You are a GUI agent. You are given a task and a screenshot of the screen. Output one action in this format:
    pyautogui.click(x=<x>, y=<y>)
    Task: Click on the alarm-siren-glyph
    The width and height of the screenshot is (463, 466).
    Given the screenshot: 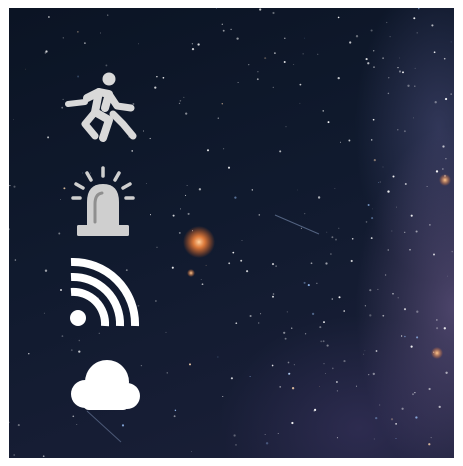 What is the action you would take?
    pyautogui.click(x=103, y=201)
    